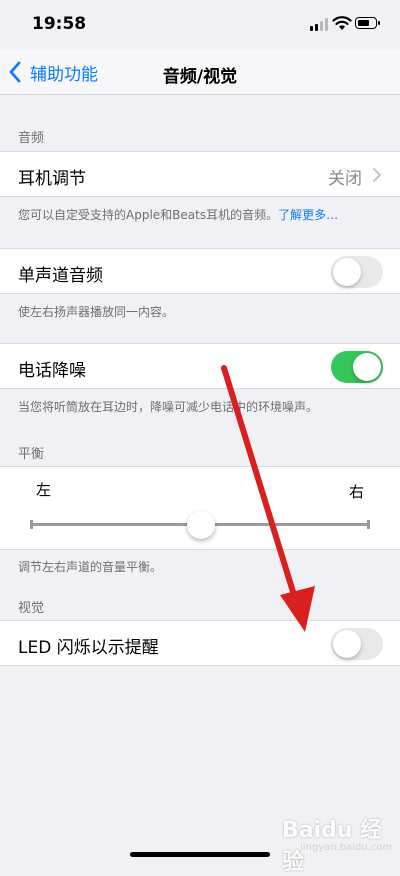 The image size is (400, 876). I want to click on led-flash-switch, so click(357, 644).